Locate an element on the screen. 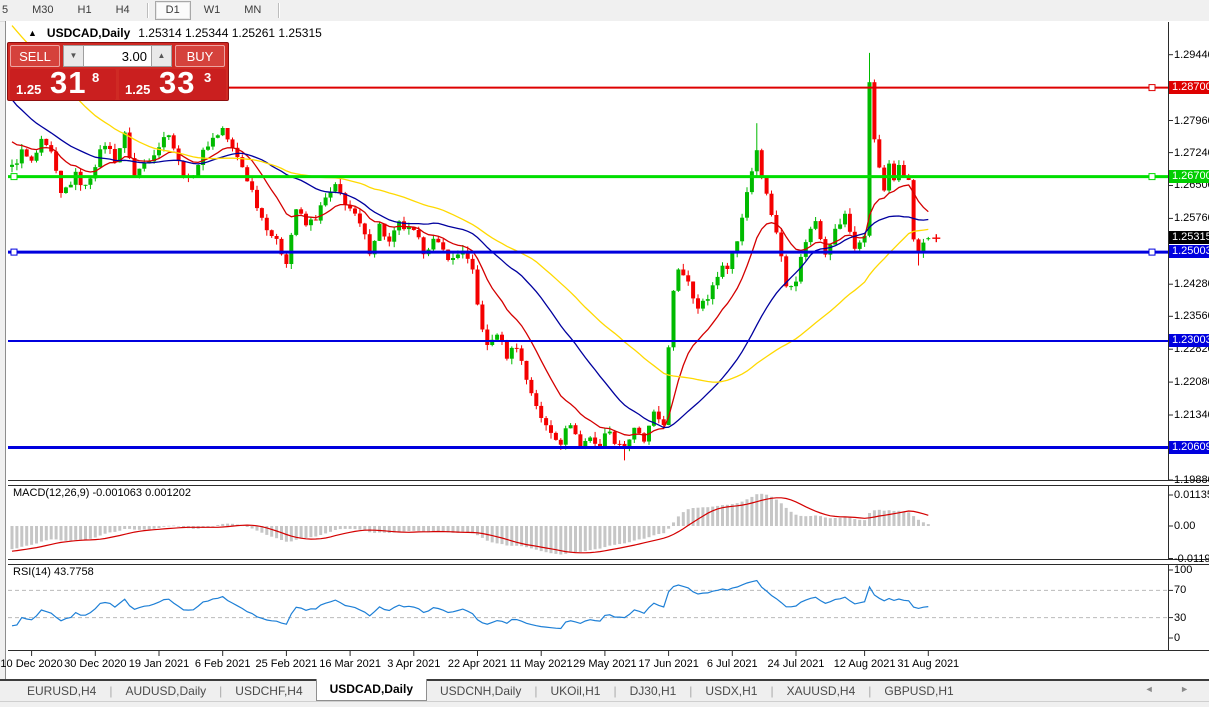  sell-price-big-digits: 31 is located at coordinates (68, 82).